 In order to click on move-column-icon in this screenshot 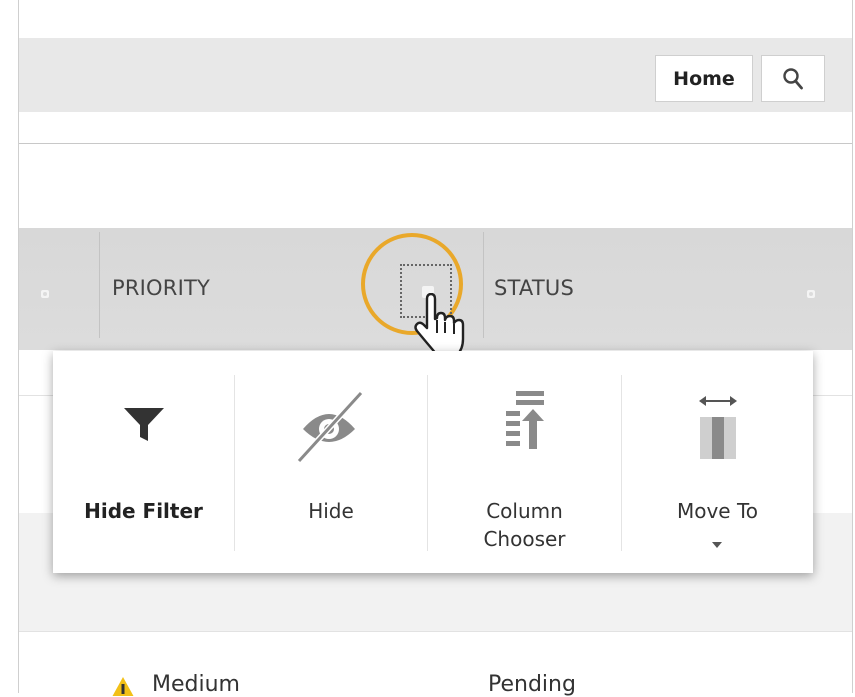, I will do `click(717, 427)`.